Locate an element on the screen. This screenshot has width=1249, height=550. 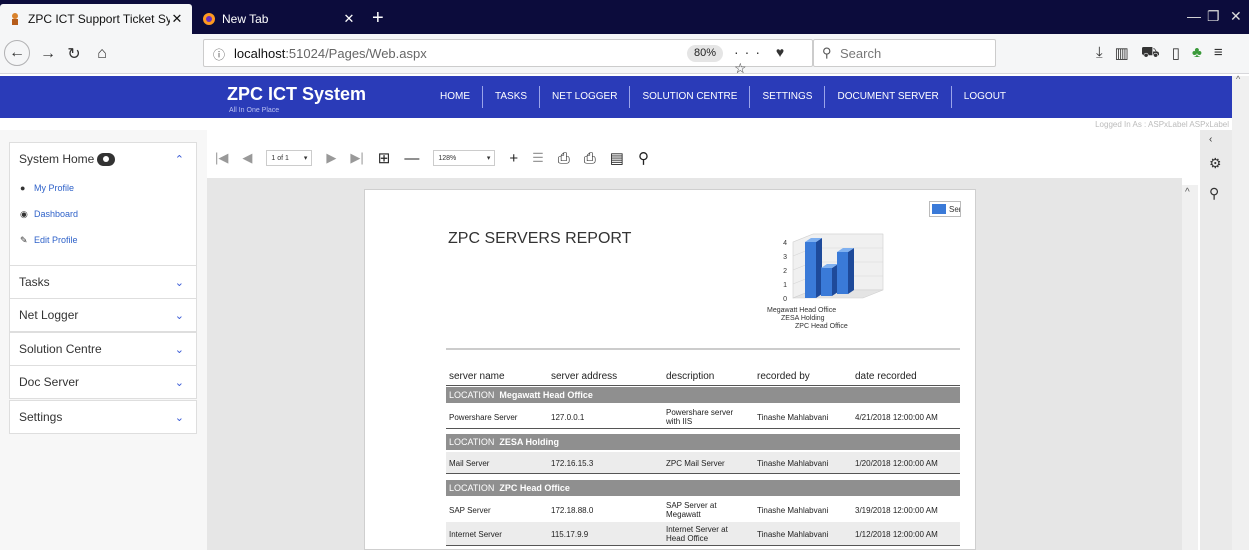
col-server-address: server address is located at coordinates (584, 376).